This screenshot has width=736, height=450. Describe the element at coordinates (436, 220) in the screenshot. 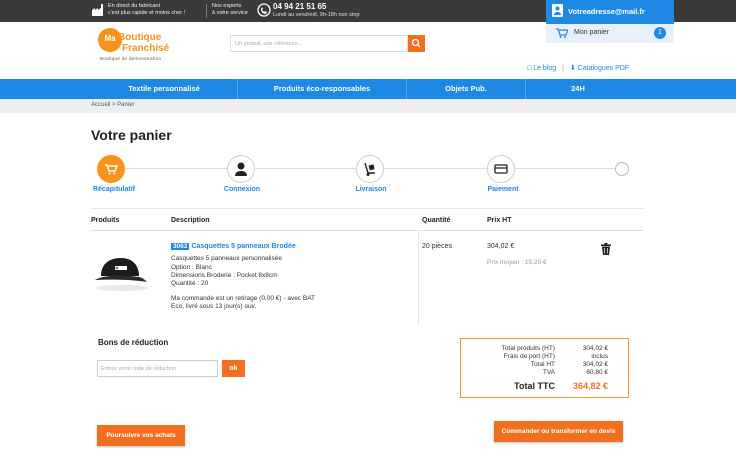

I see `col-header-quantity: Quantité` at that location.